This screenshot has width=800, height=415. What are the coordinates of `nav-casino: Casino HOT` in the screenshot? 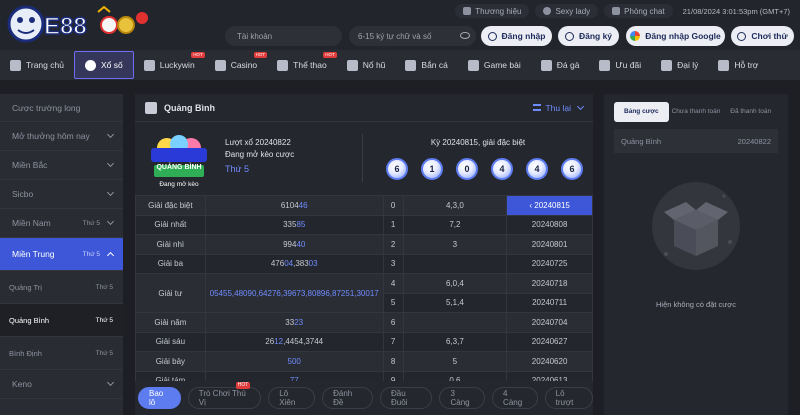 It's located at (236, 65).